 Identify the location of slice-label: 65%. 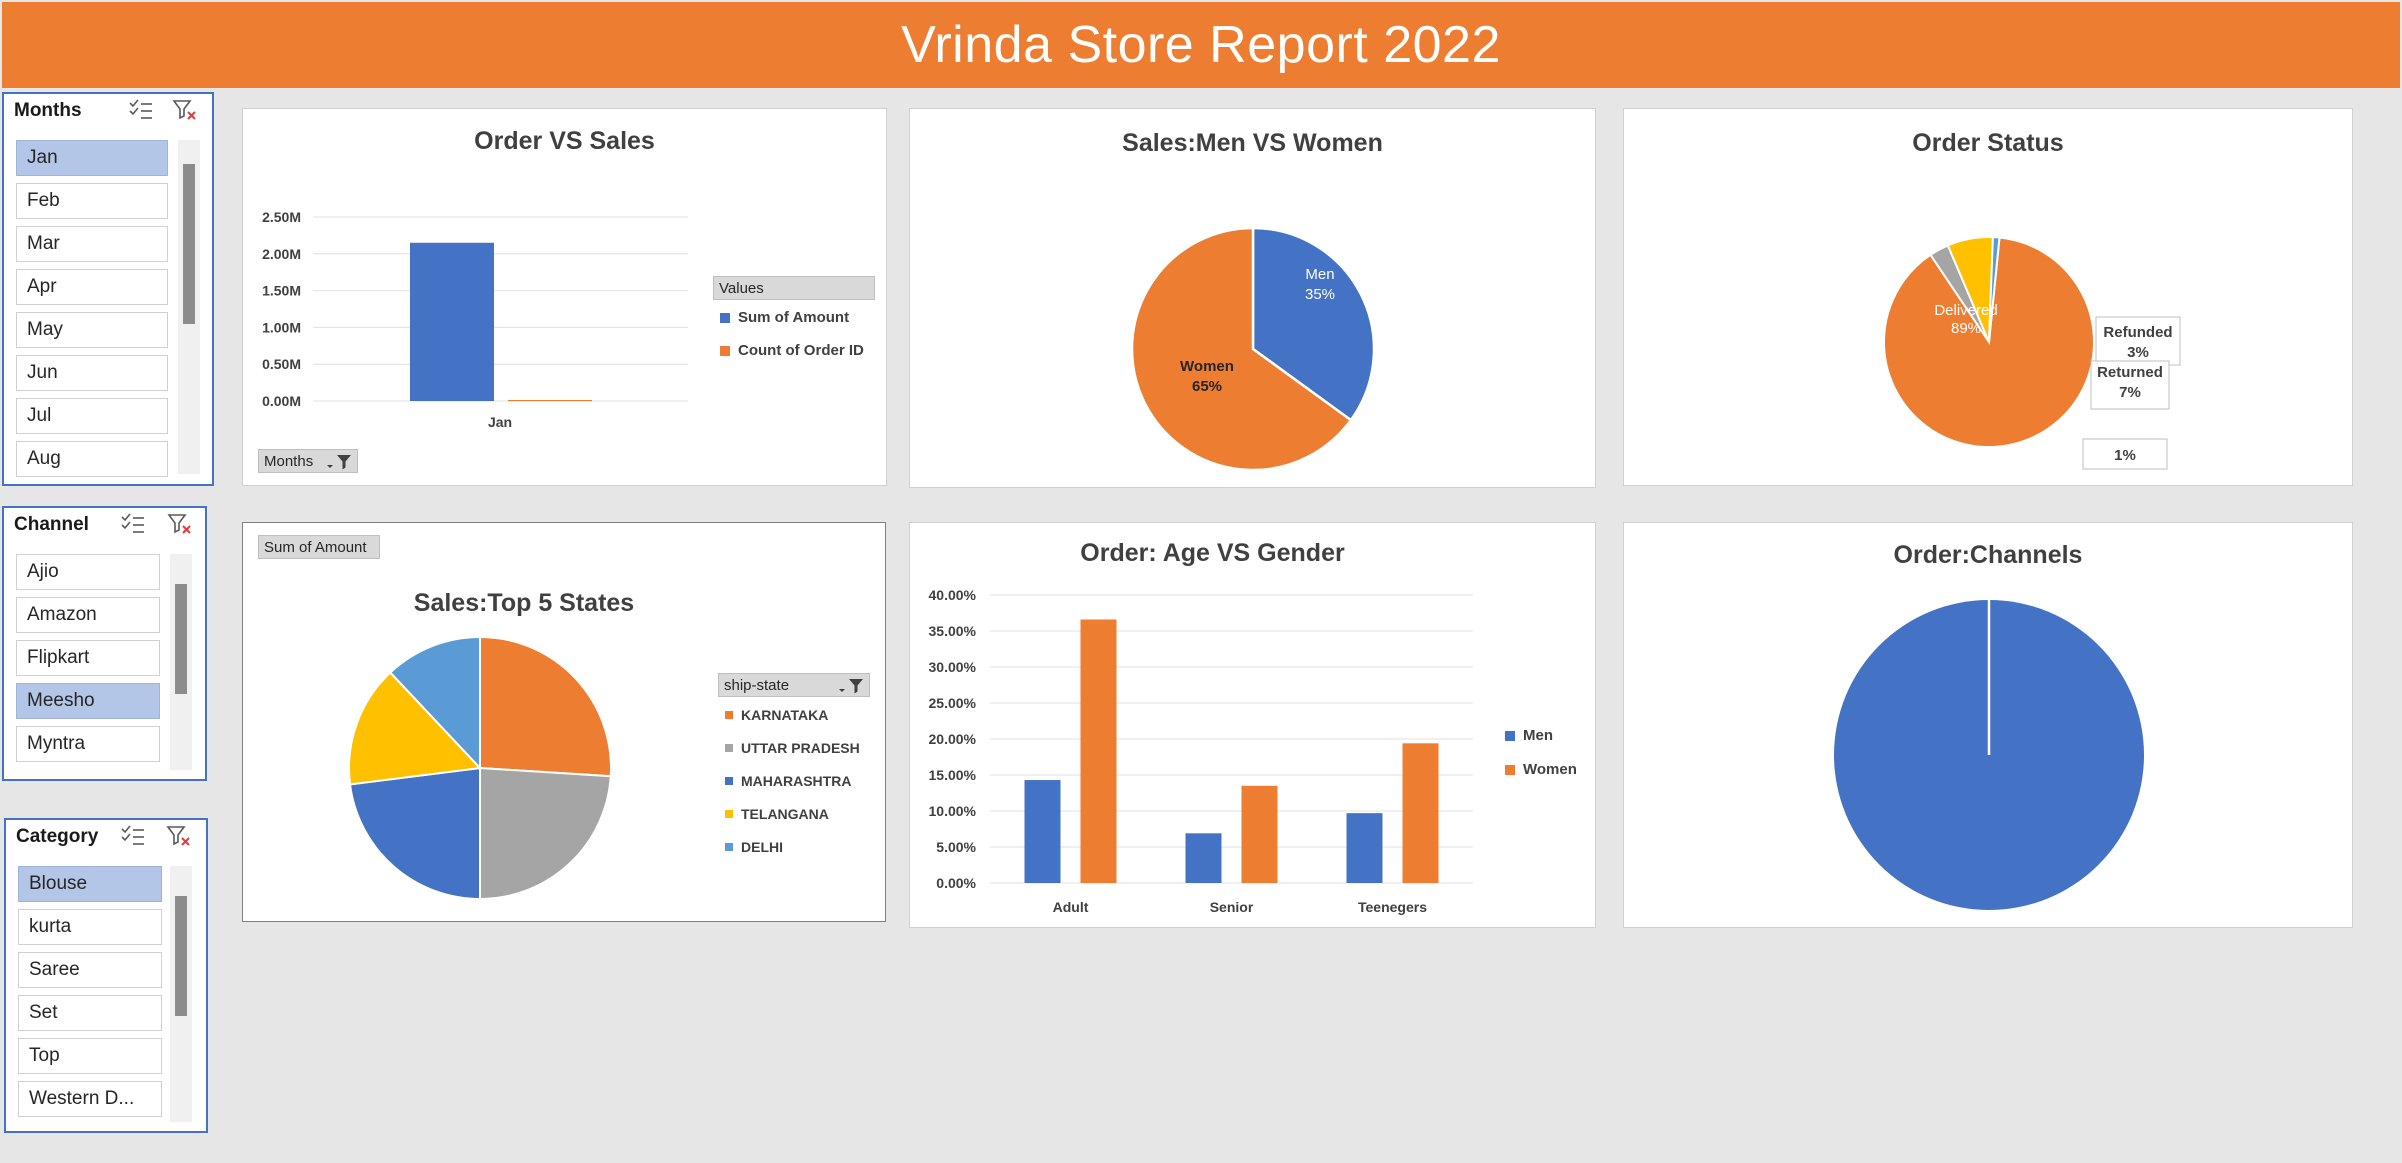
(1207, 386).